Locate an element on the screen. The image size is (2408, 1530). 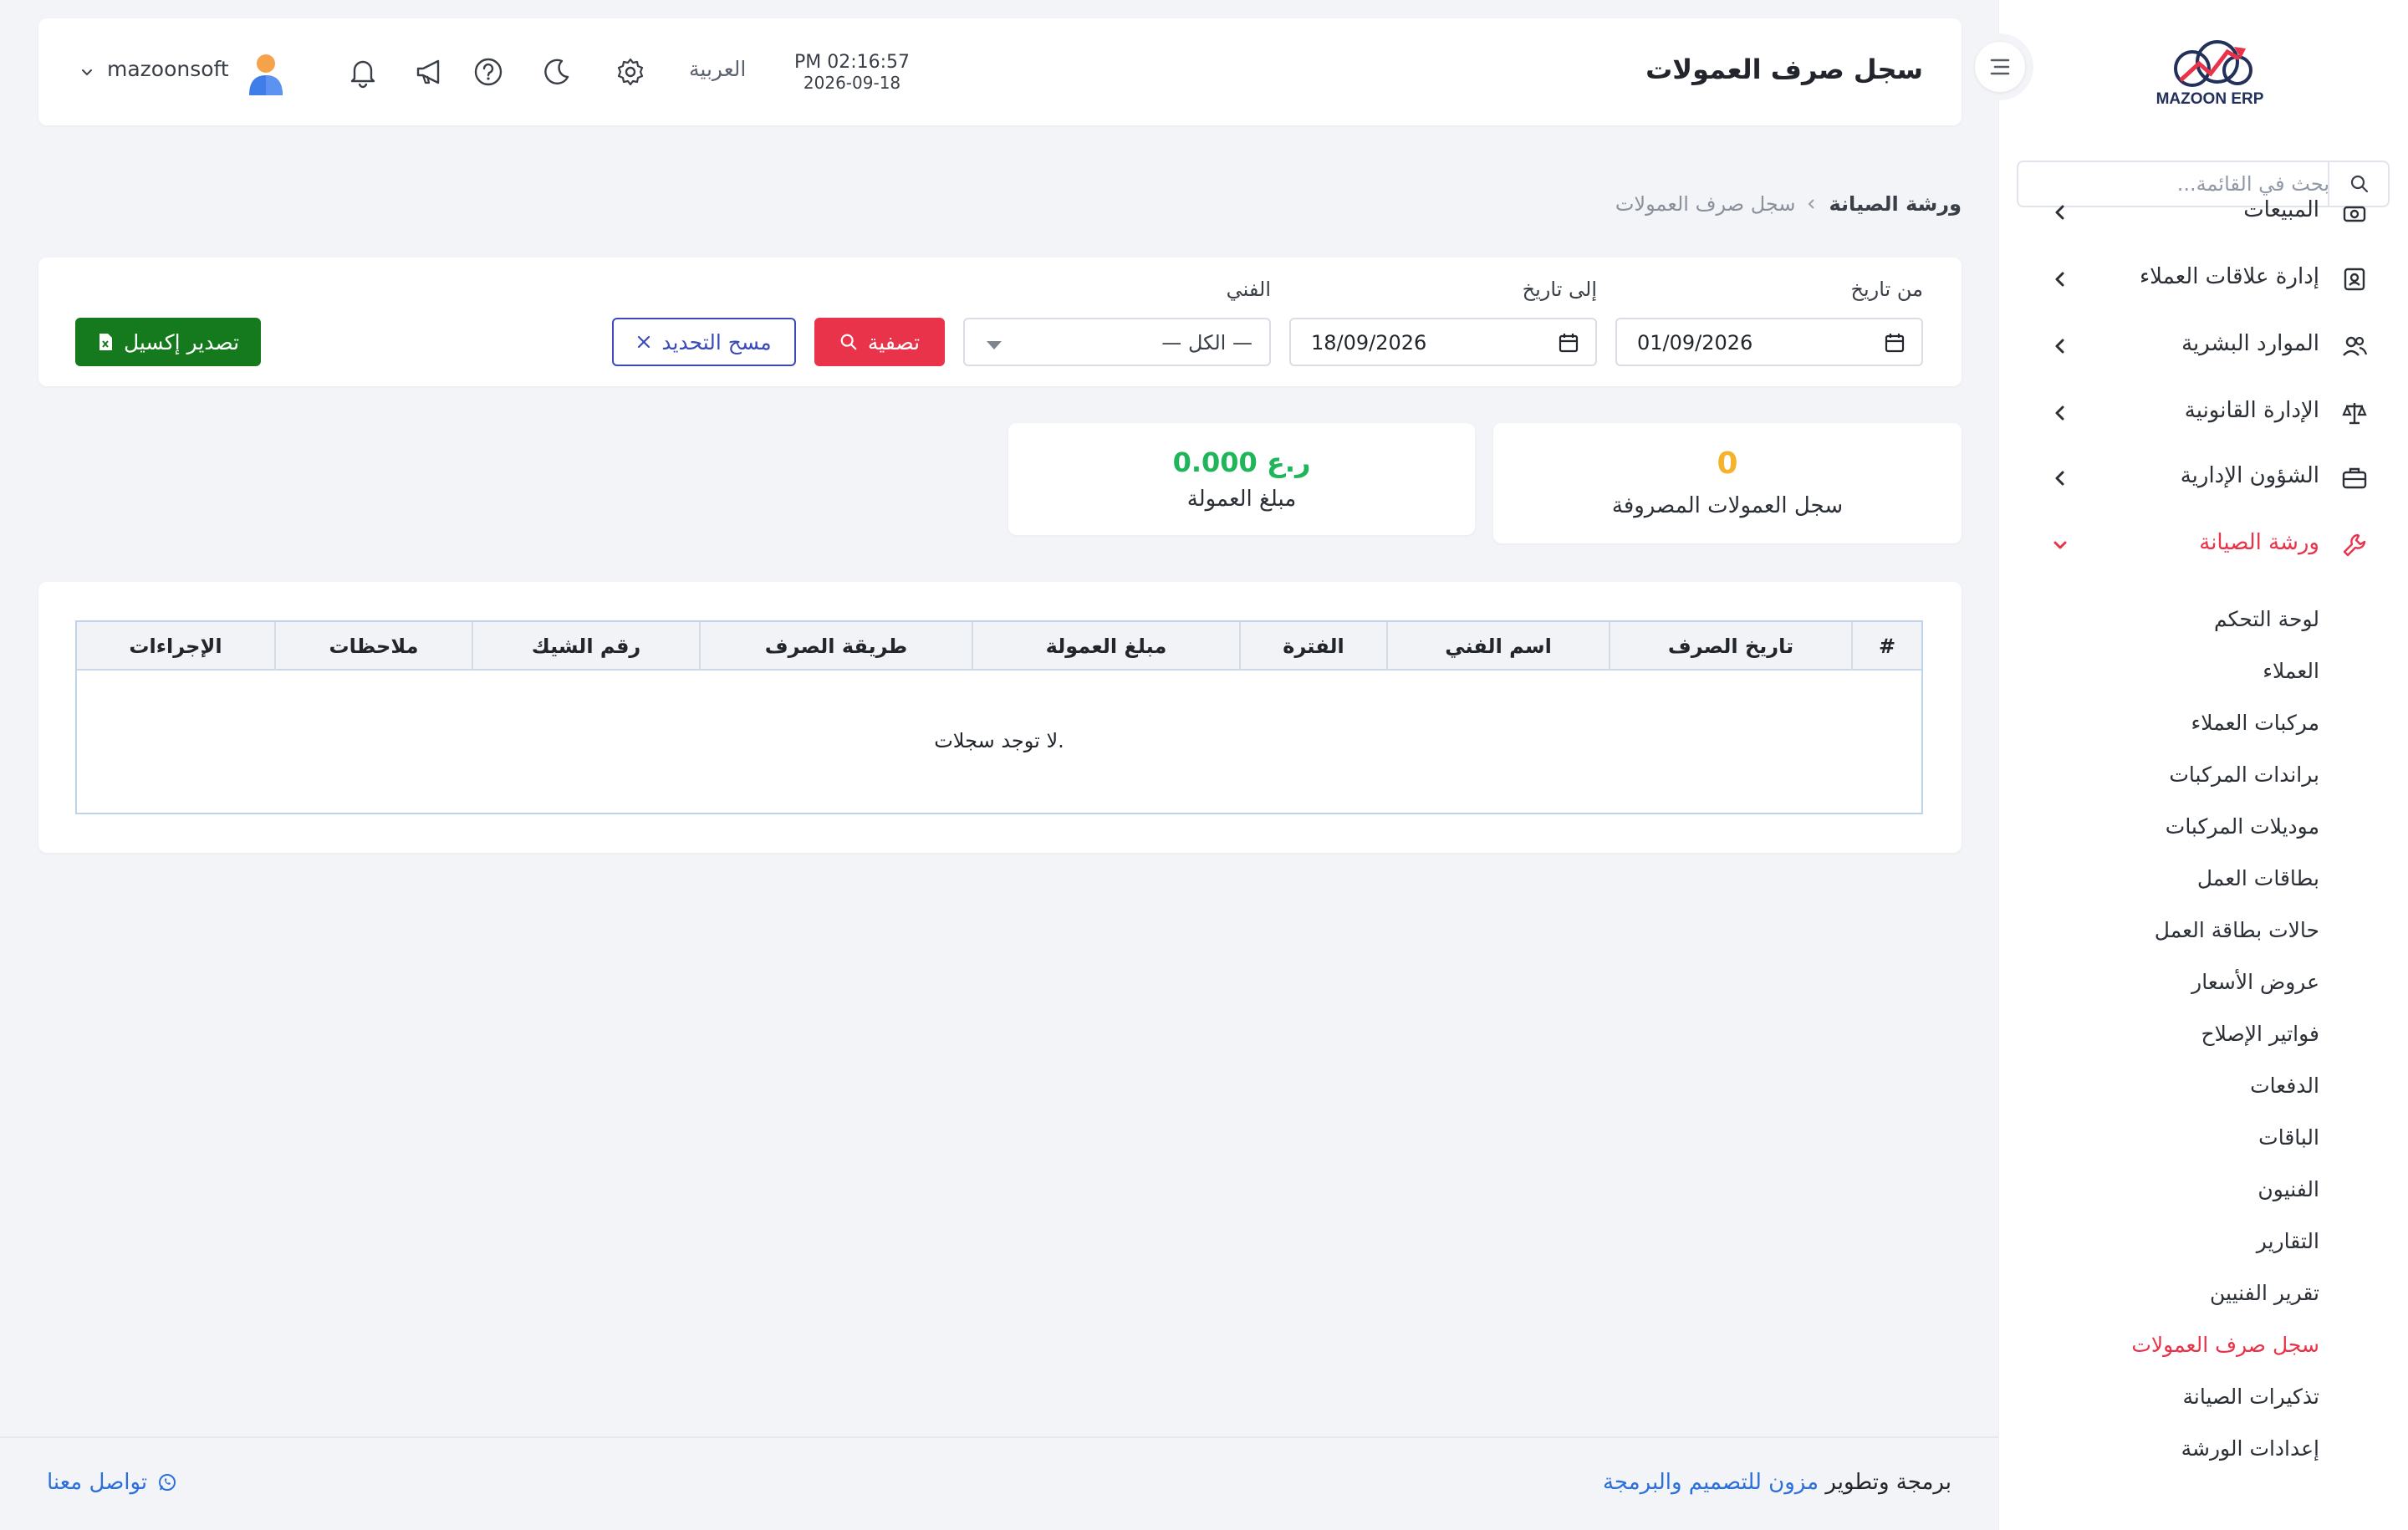
technician-select: — الكل — is located at coordinates (1117, 342).